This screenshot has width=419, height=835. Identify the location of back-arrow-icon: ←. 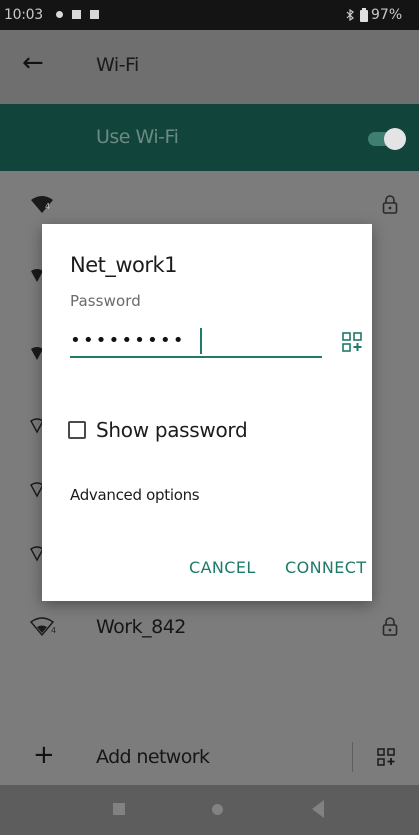
(33, 63).